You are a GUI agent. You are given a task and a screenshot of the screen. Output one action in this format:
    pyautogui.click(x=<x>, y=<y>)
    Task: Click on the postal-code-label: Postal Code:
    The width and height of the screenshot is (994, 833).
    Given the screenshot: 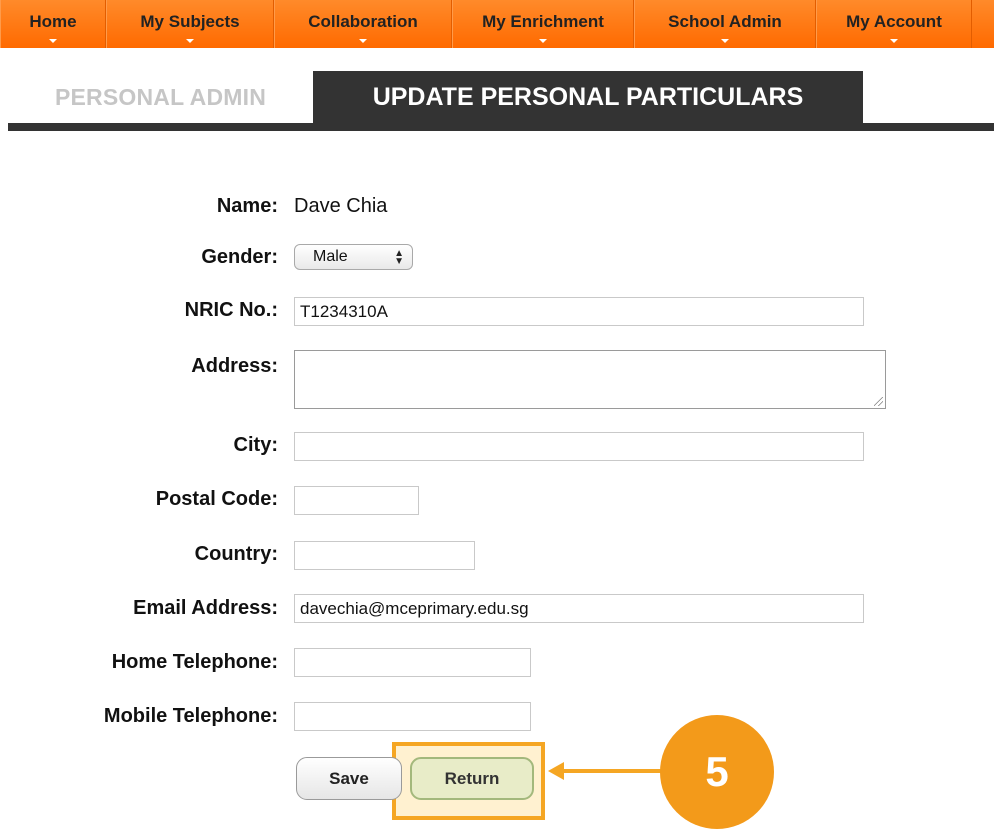 What is the action you would take?
    pyautogui.click(x=216, y=499)
    